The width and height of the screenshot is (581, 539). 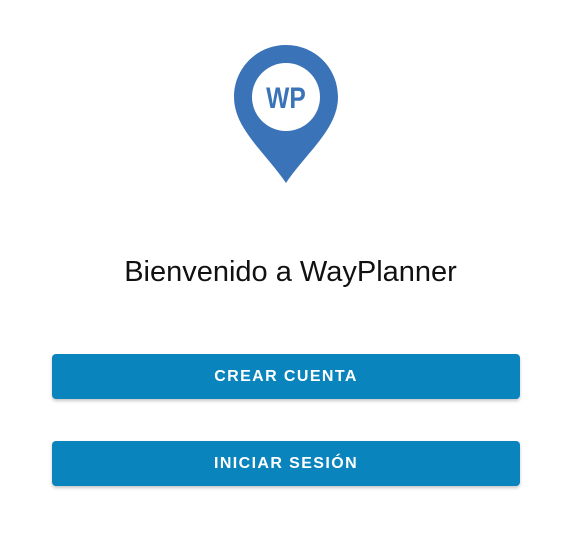 I want to click on create-account-button: CREAR CUENTA, so click(x=286, y=376).